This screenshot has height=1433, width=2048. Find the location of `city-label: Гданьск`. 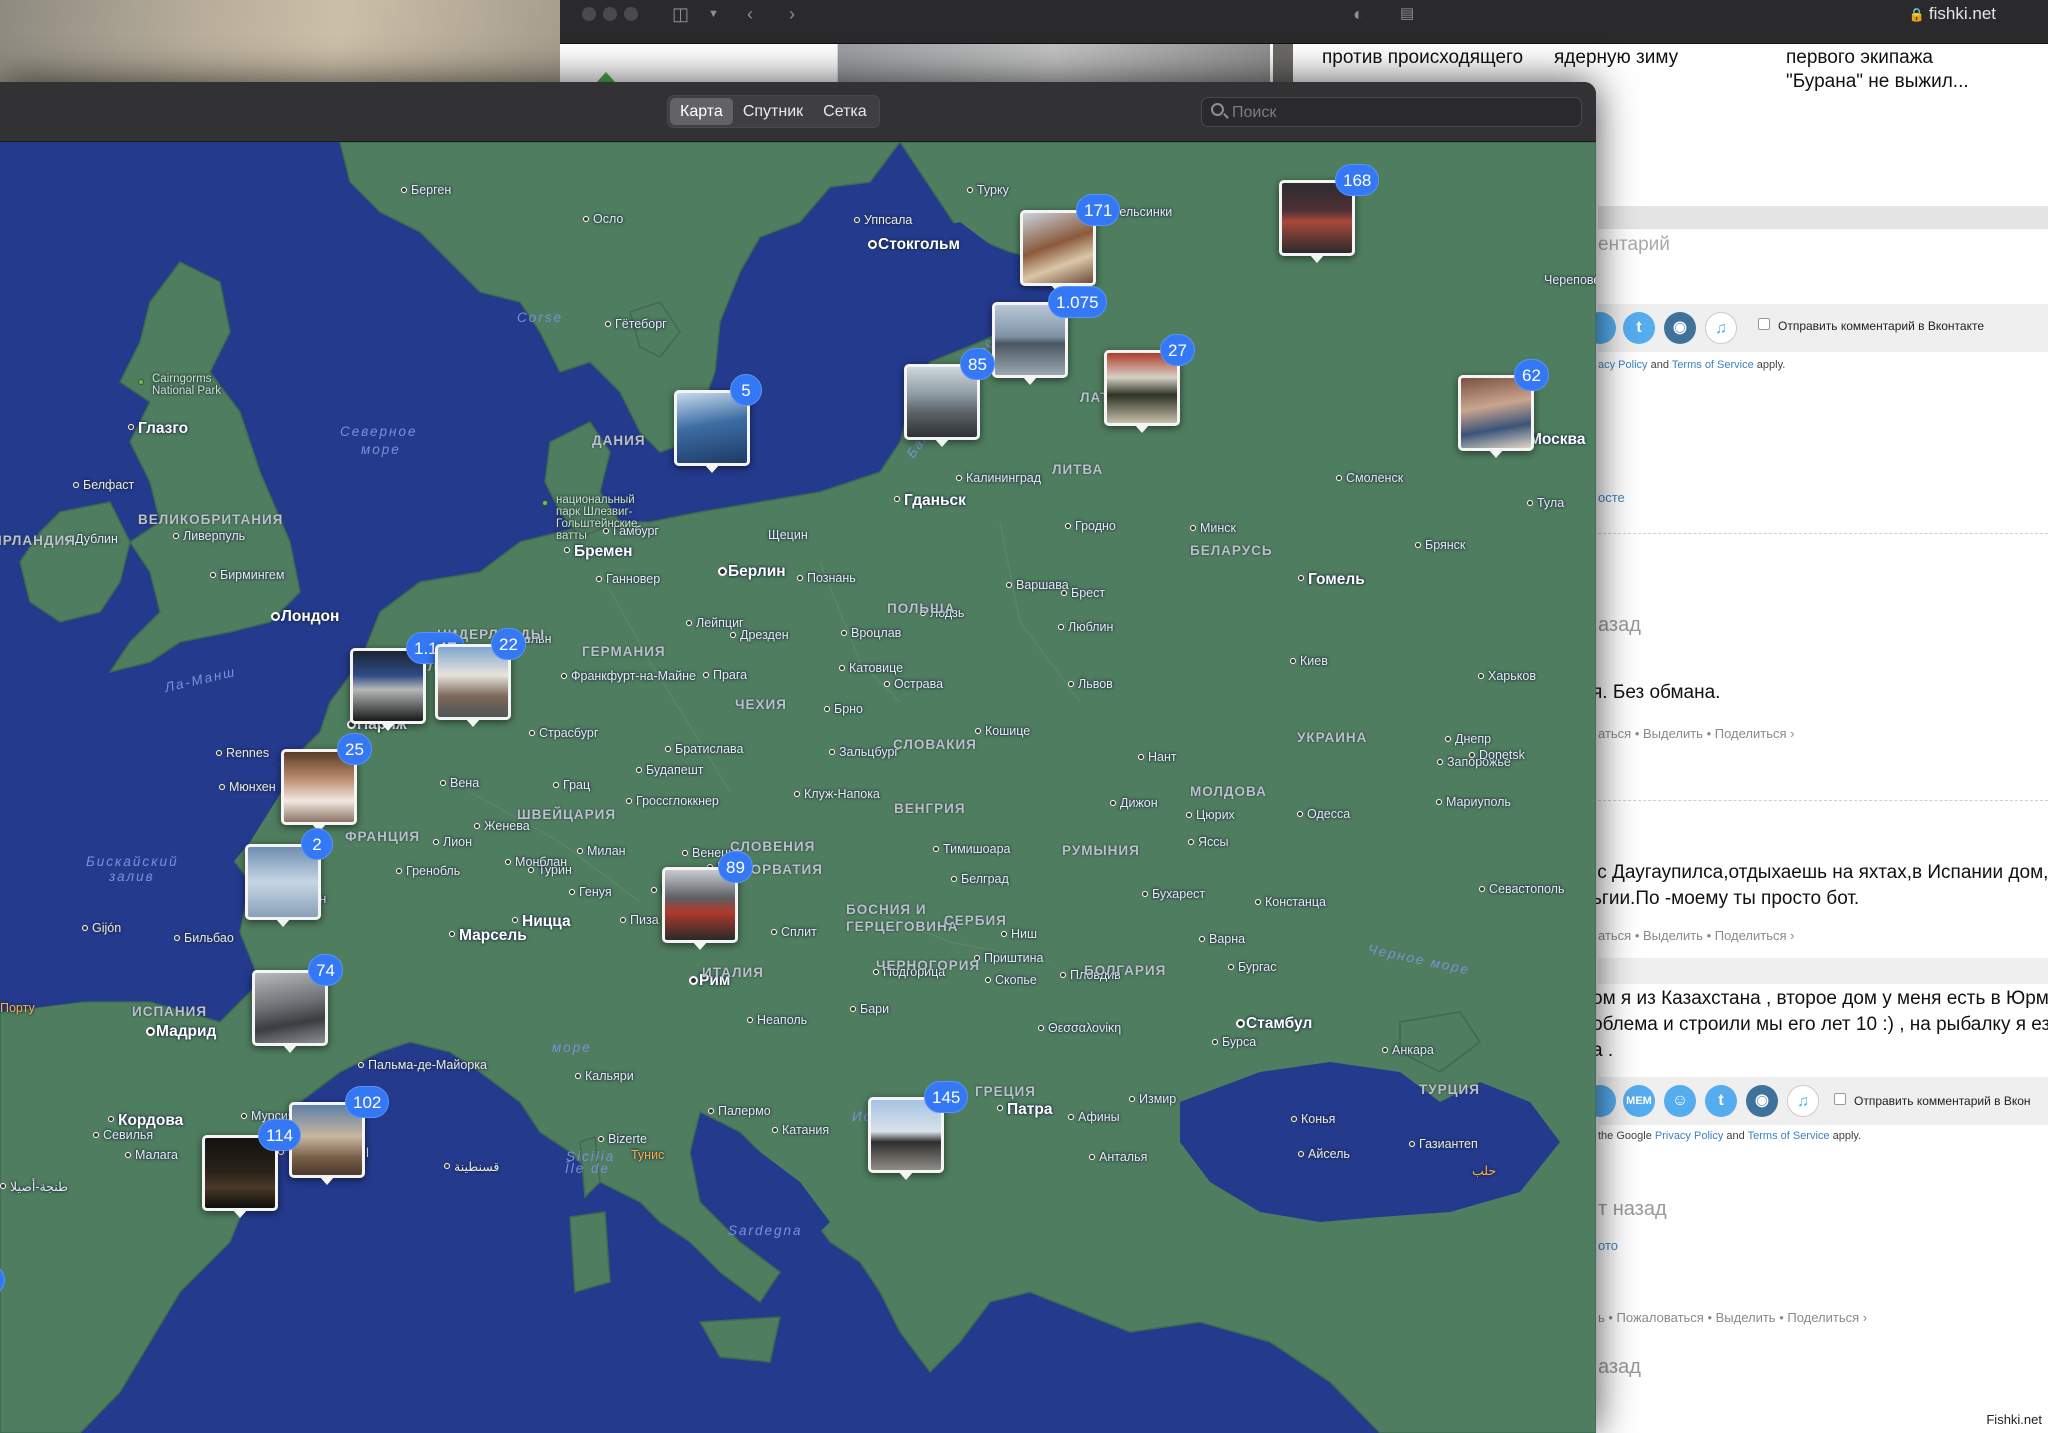

city-label: Гданьск is located at coordinates (935, 500).